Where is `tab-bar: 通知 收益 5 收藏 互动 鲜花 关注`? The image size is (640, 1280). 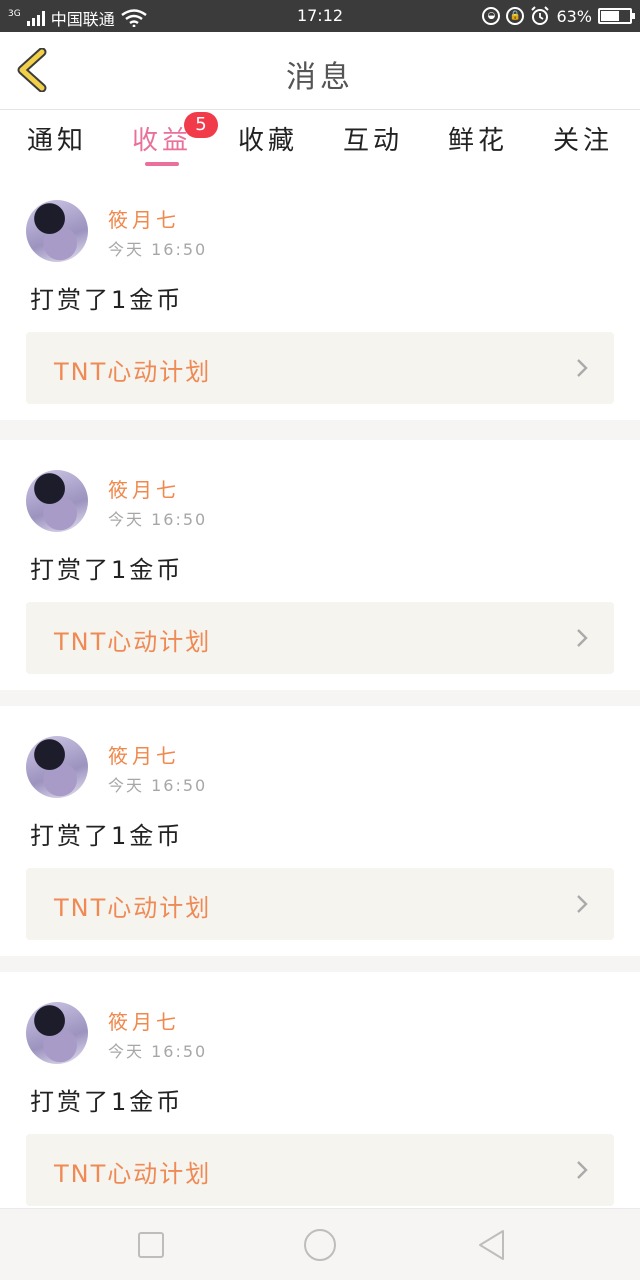 tab-bar: 通知 收益 5 收藏 互动 鲜花 关注 is located at coordinates (320, 140).